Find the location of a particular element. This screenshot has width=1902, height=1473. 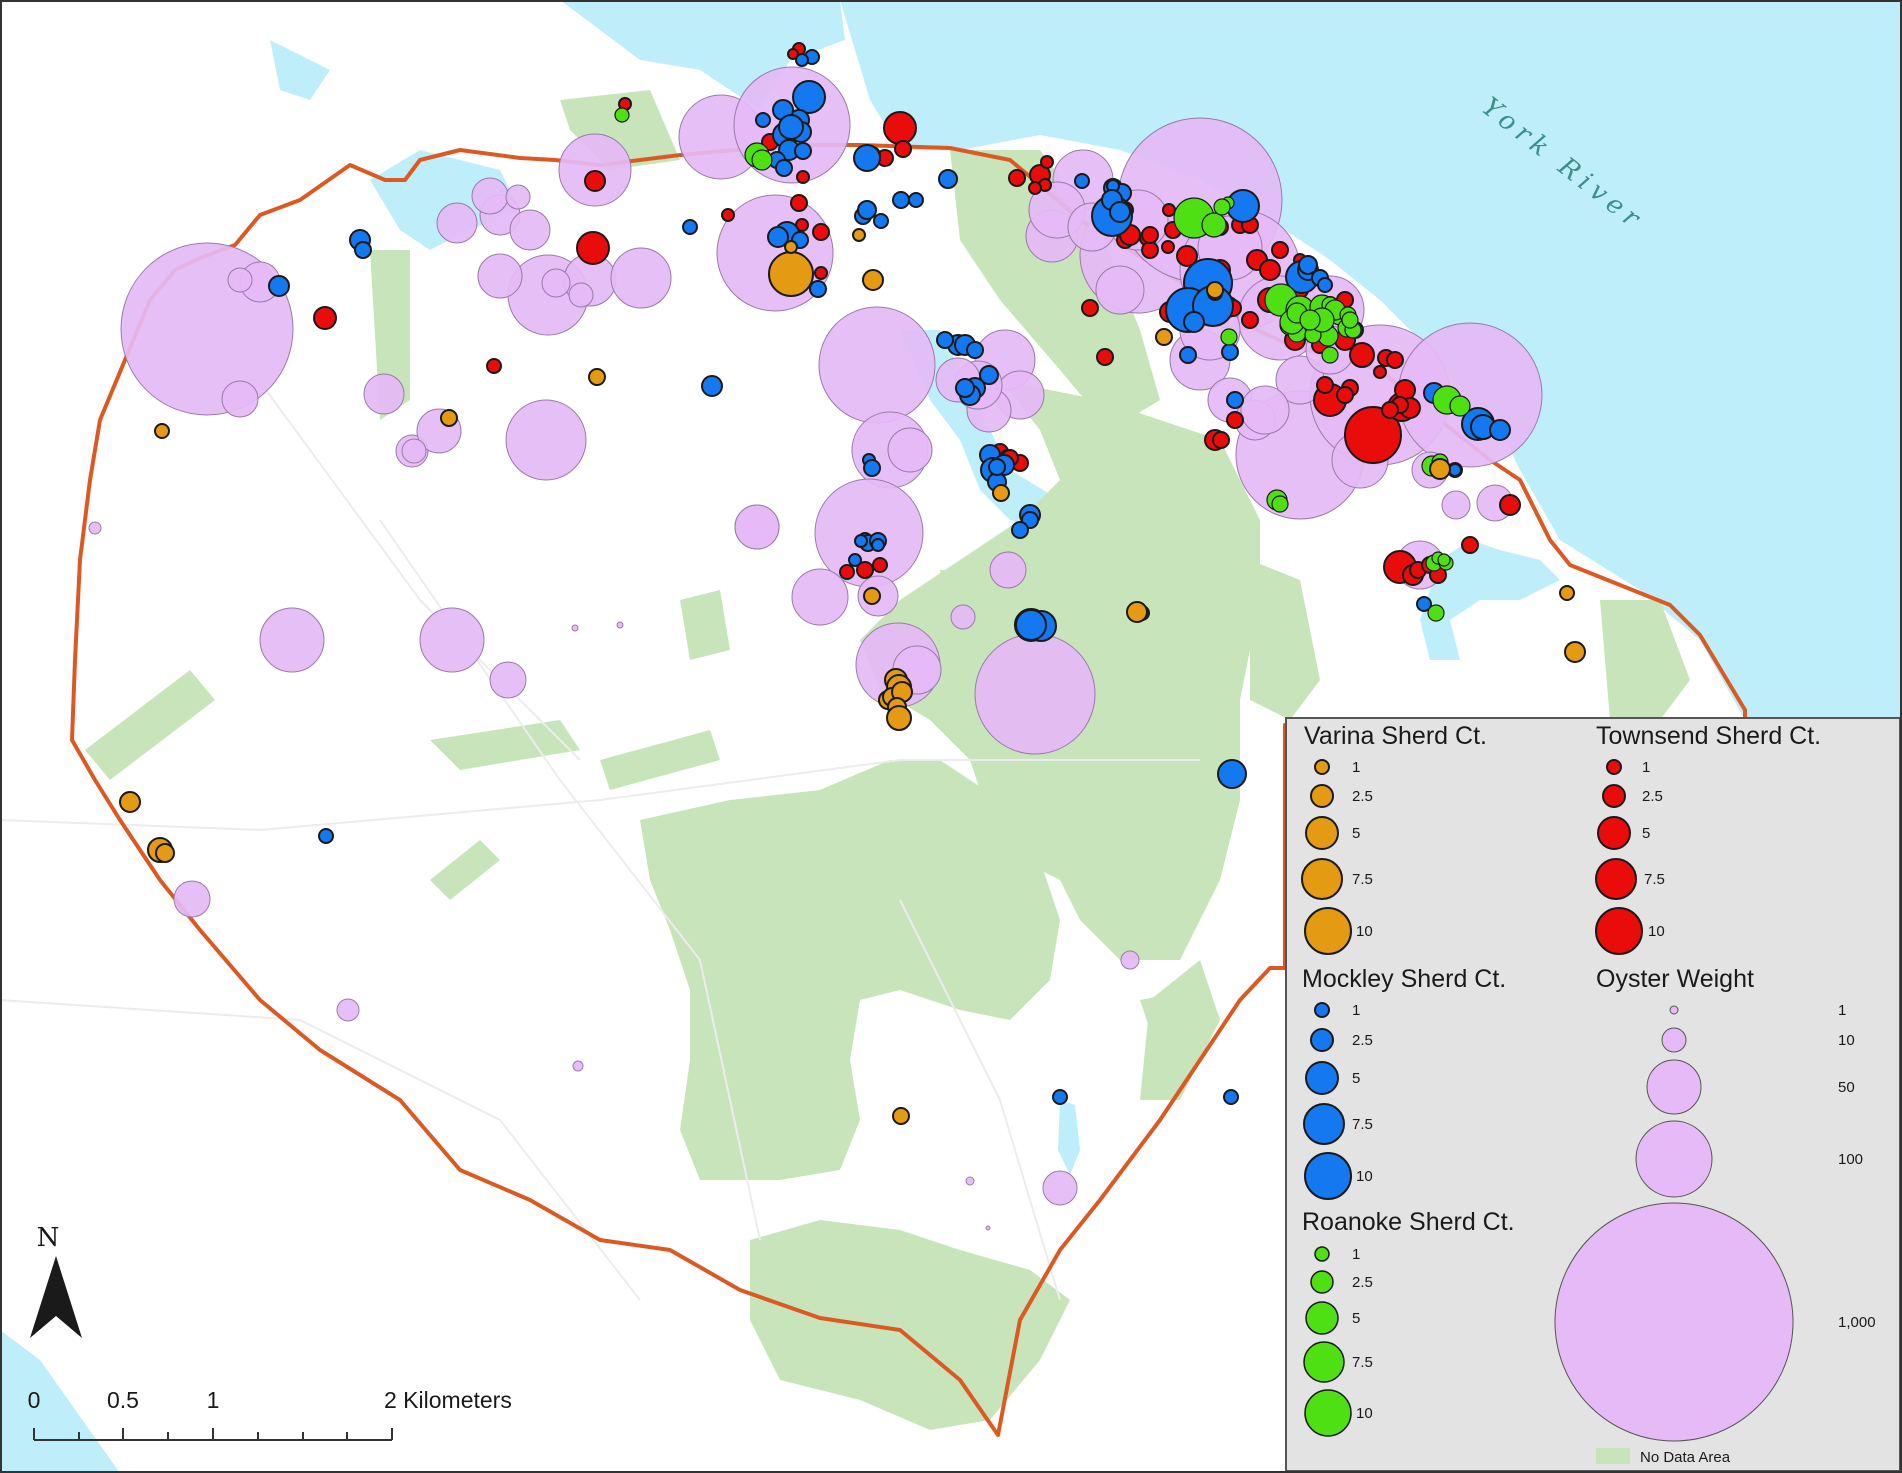

legend-title-mockley: Mockley Sherd Ct. is located at coordinates (1404, 979).